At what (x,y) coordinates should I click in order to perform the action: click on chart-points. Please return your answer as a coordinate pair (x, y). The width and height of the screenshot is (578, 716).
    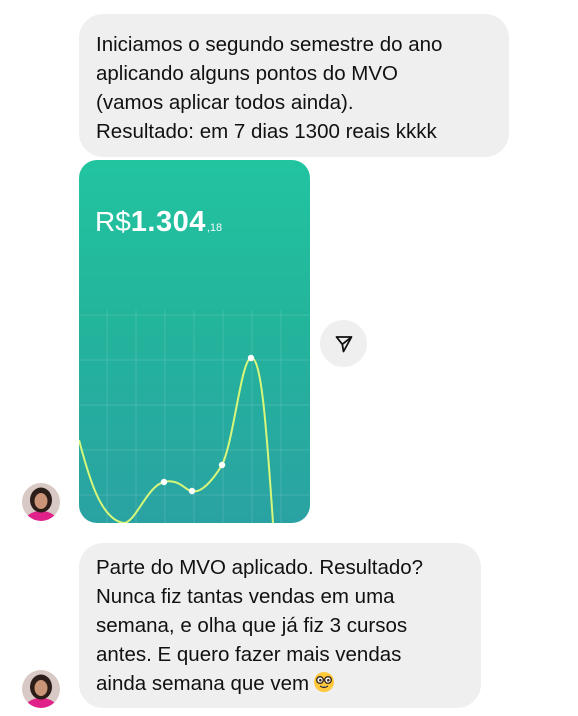
    Looking at the image, I should click on (207, 424).